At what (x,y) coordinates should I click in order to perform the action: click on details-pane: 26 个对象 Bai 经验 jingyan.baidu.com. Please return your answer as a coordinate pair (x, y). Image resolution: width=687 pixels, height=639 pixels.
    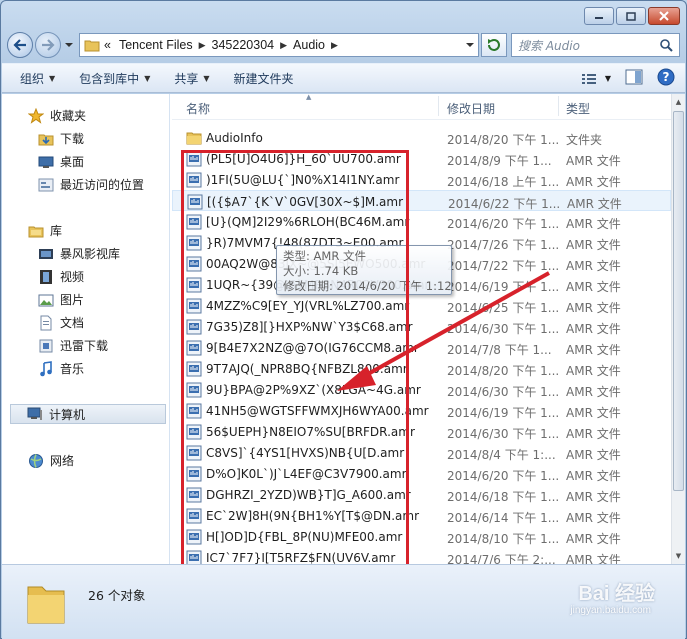
    Looking at the image, I should click on (343, 601).